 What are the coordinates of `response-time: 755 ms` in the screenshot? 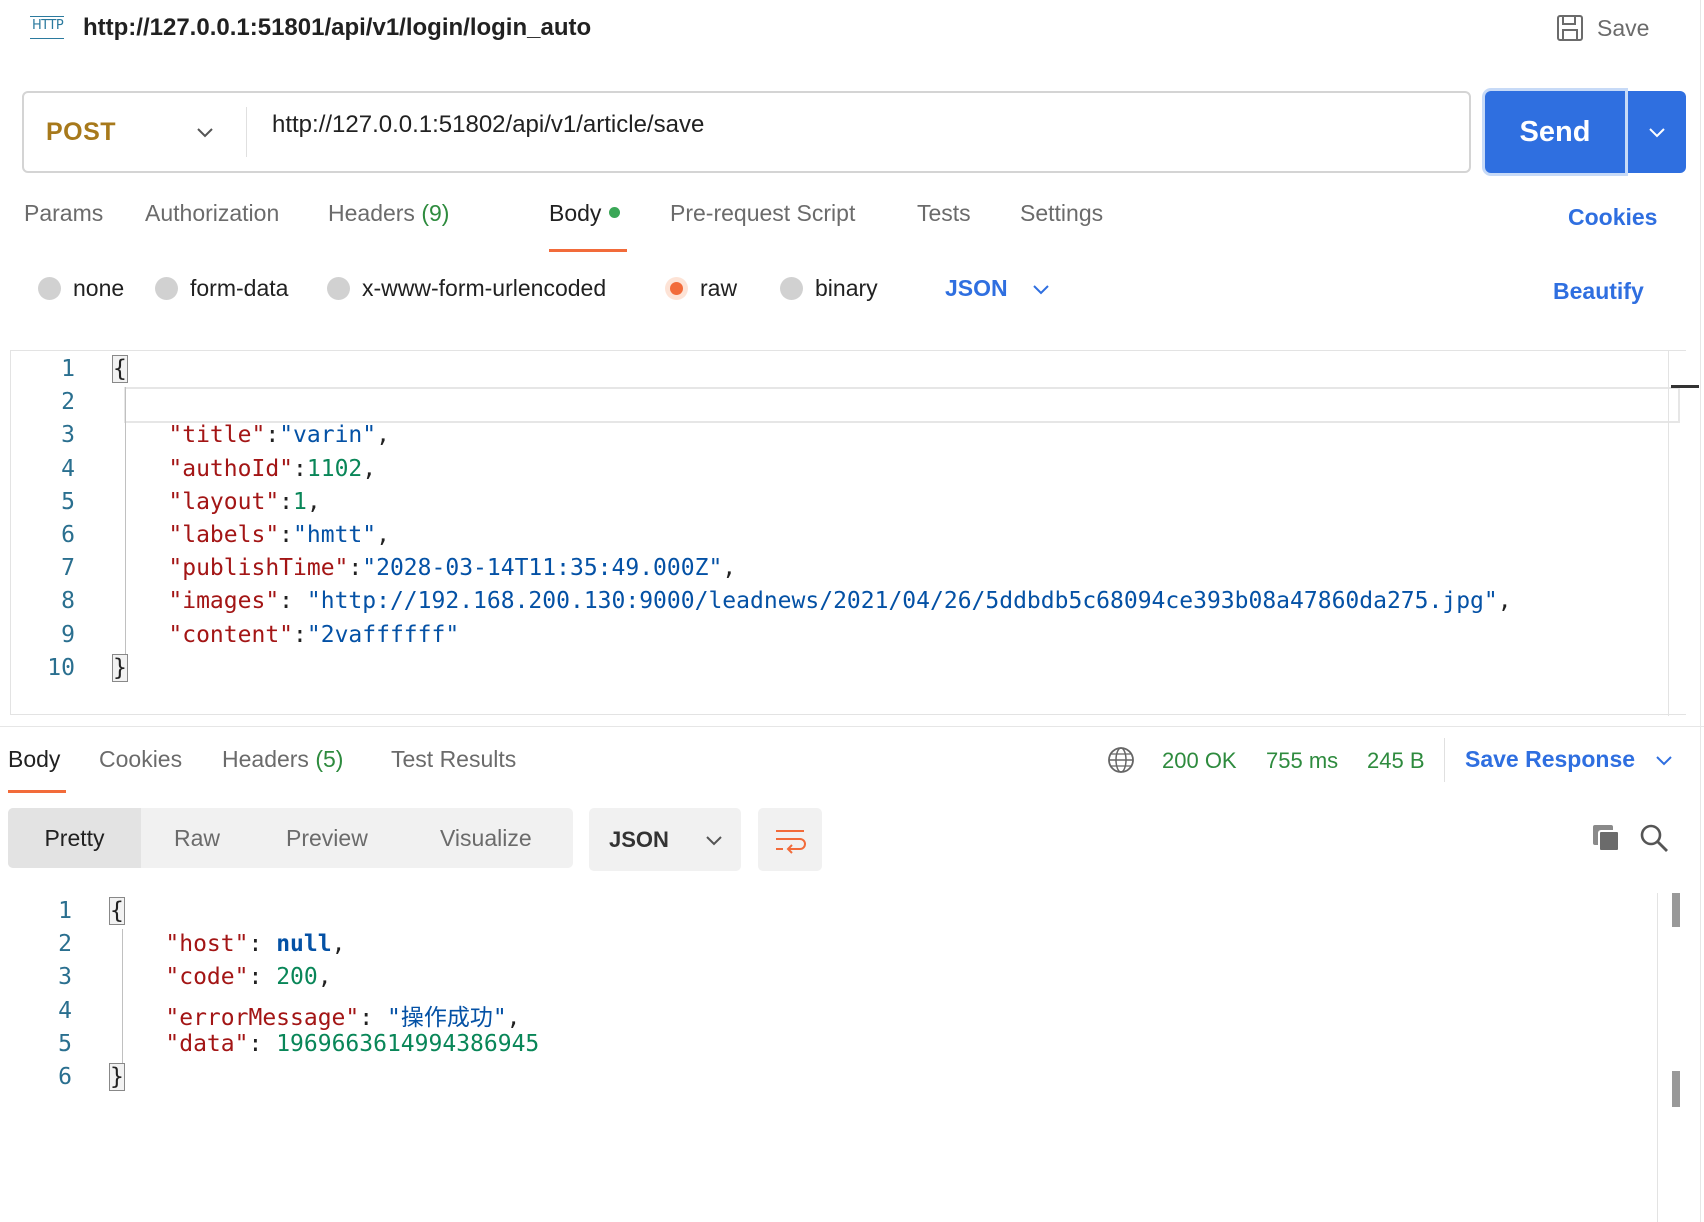 It's located at (1302, 761).